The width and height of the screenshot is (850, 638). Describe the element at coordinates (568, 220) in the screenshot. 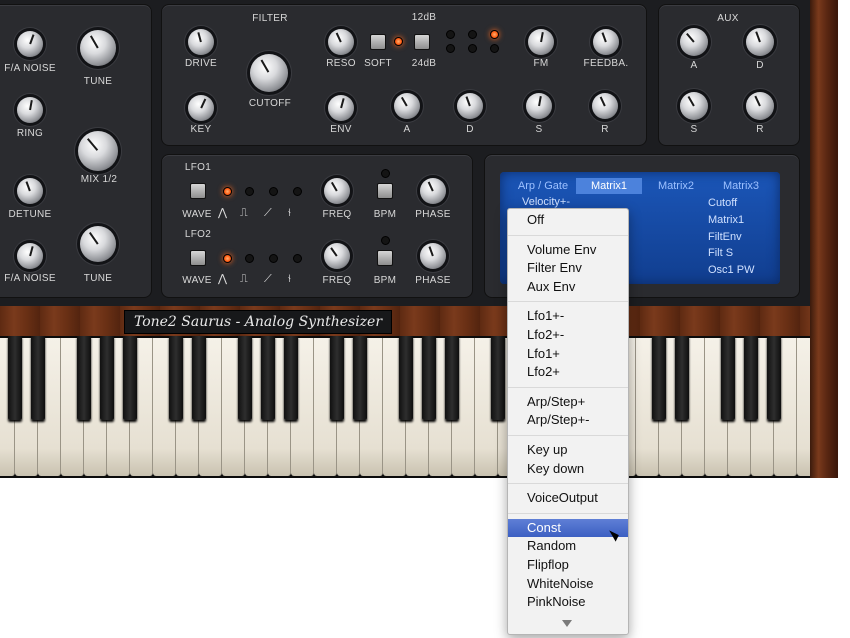

I see `menu-item: Off` at that location.